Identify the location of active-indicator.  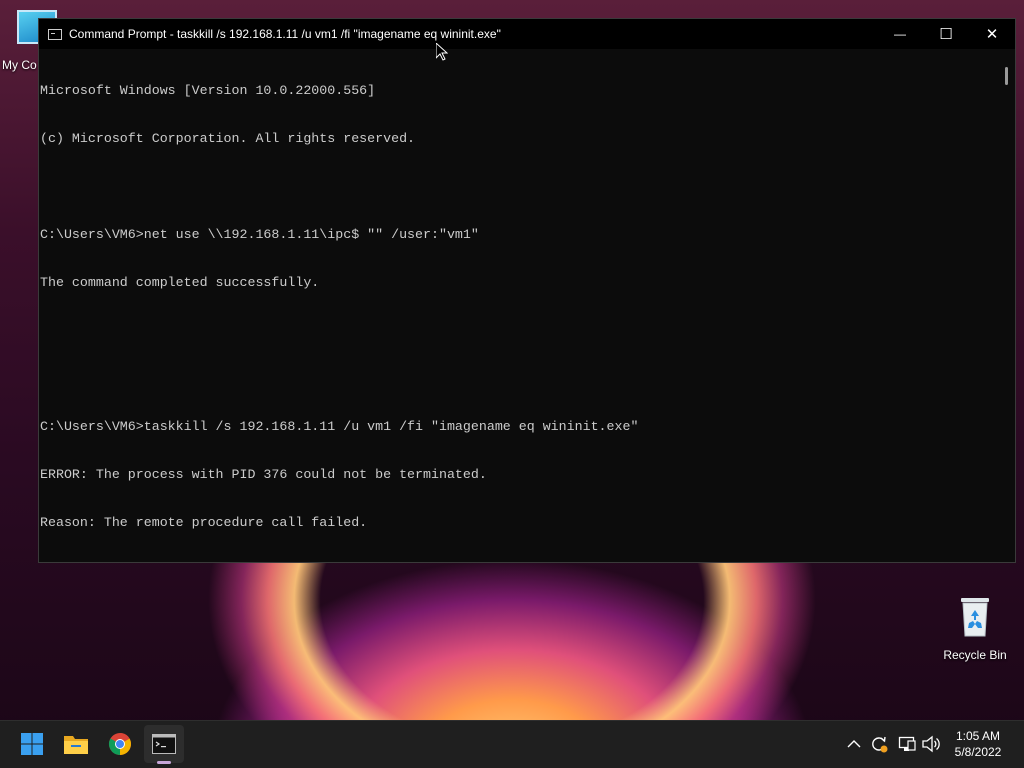
(164, 762).